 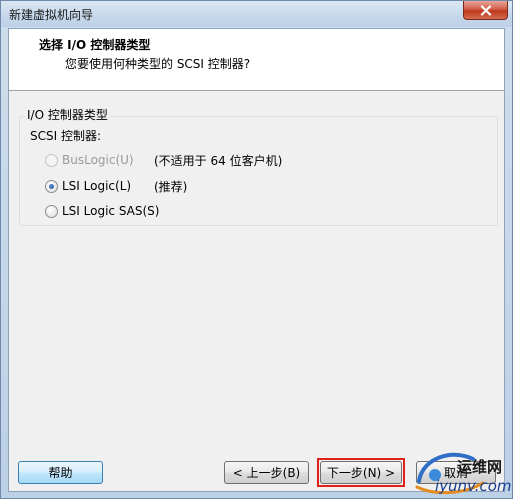 I want to click on radio-lsi-logic: LSI Logic(L), so click(x=88, y=186).